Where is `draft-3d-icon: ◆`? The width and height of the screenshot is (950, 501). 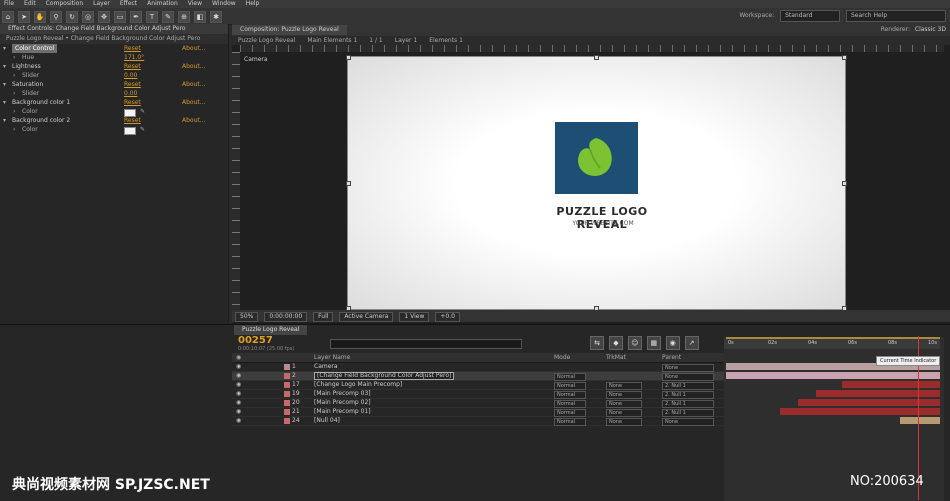 draft-3d-icon: ◆ is located at coordinates (615, 343).